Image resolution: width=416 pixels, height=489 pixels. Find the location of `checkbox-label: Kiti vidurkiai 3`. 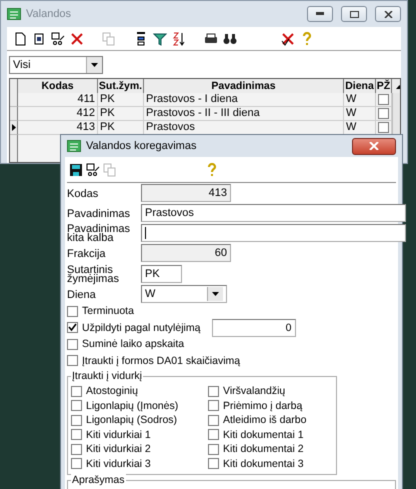

checkbox-label: Kiti vidurkiai 3 is located at coordinates (118, 464).